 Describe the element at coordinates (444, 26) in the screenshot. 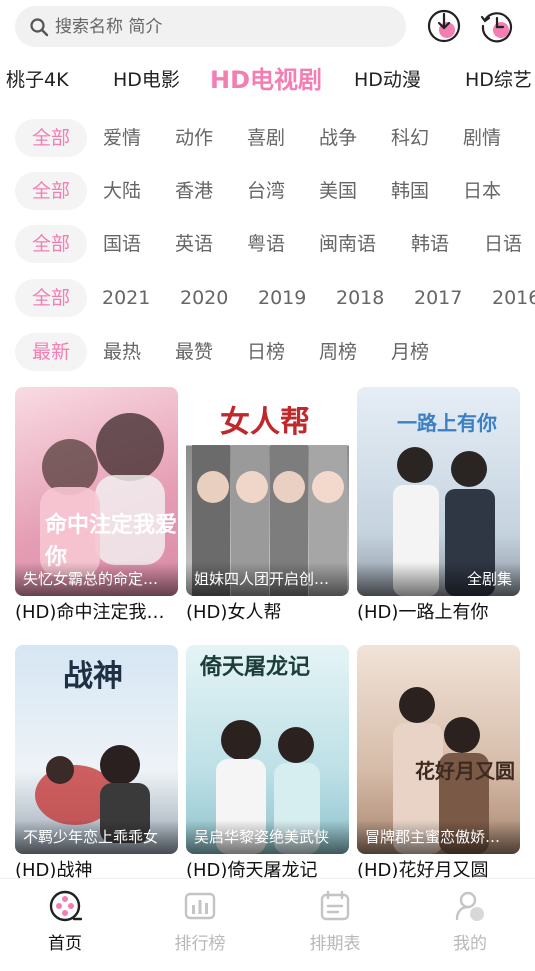

I see `download-icon` at that location.